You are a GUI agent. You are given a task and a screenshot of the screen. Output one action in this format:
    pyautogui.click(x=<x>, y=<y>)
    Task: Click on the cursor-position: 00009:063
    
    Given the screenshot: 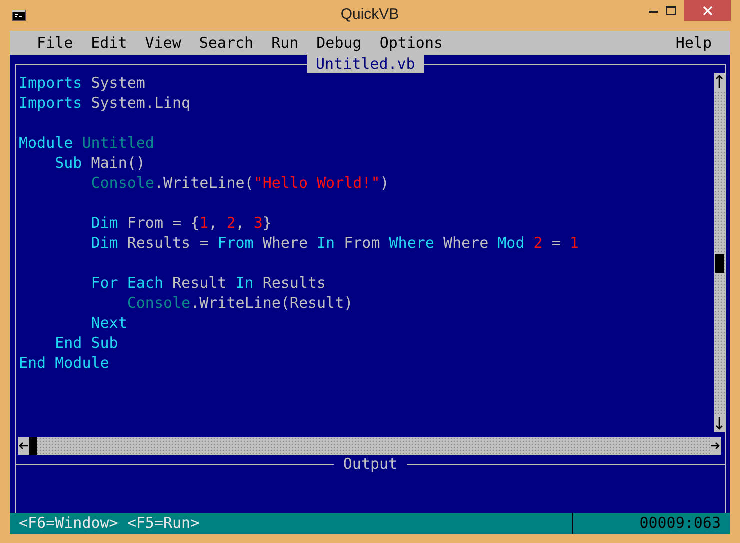 What is the action you would take?
    pyautogui.click(x=680, y=523)
    